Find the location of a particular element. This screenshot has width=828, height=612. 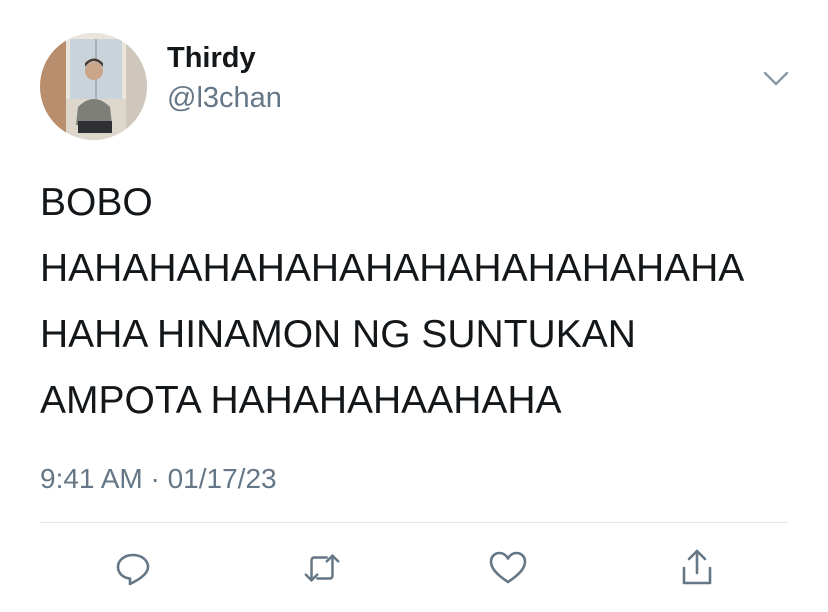

reply-button is located at coordinates (133, 568).